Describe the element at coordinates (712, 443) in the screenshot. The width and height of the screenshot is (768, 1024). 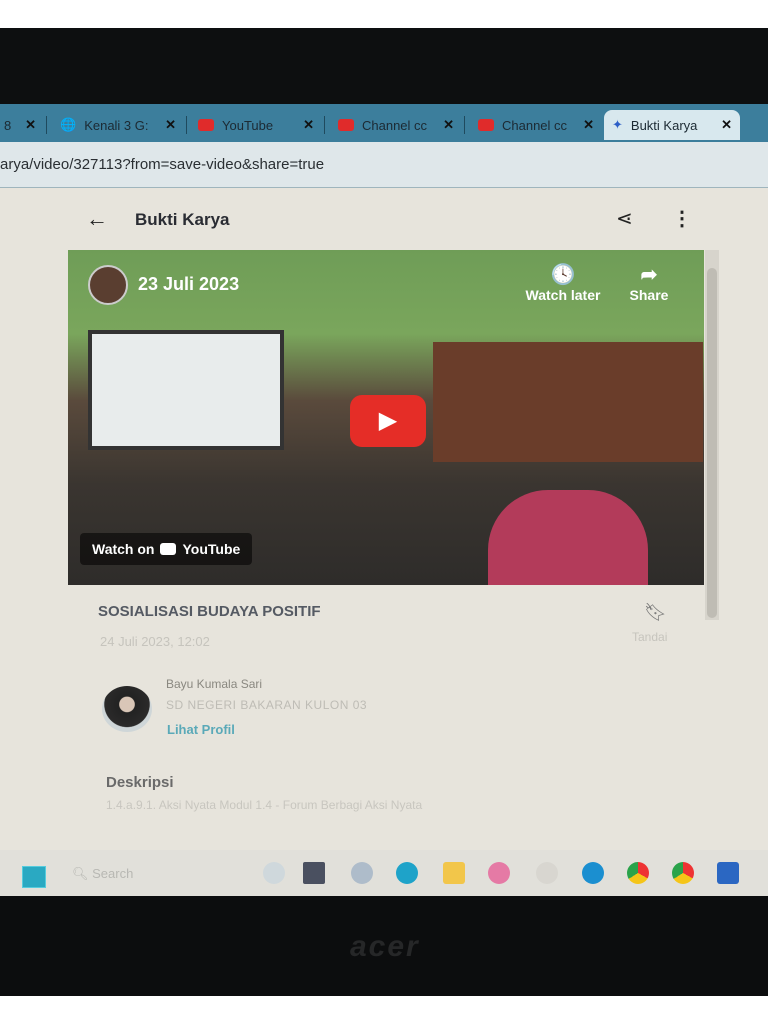
I see `scrollbar-thumb` at that location.